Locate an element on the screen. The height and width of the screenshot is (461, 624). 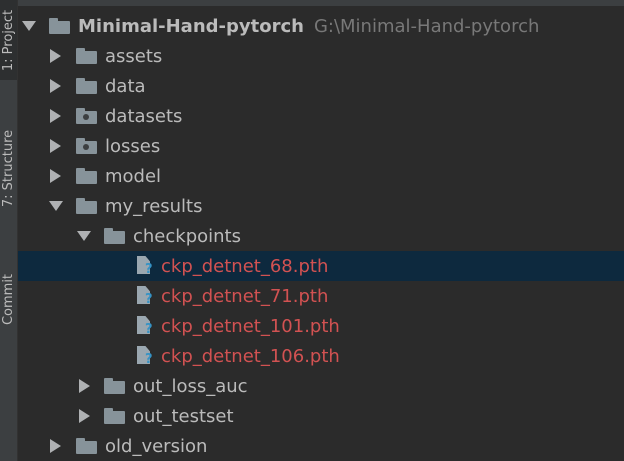
toolbar-edge is located at coordinates (321, 3).